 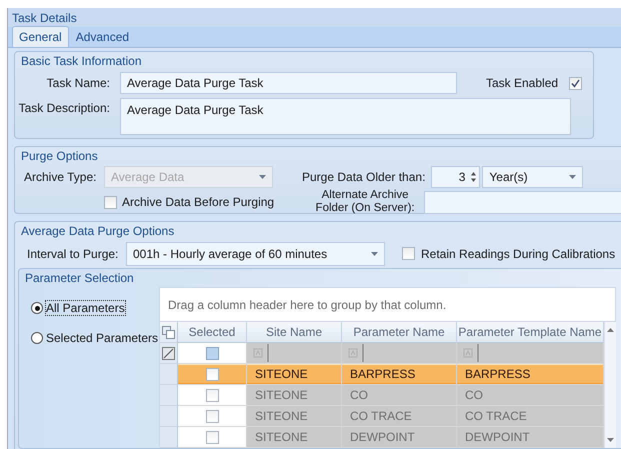 I want to click on group-title: Basic Task Information, so click(x=81, y=61).